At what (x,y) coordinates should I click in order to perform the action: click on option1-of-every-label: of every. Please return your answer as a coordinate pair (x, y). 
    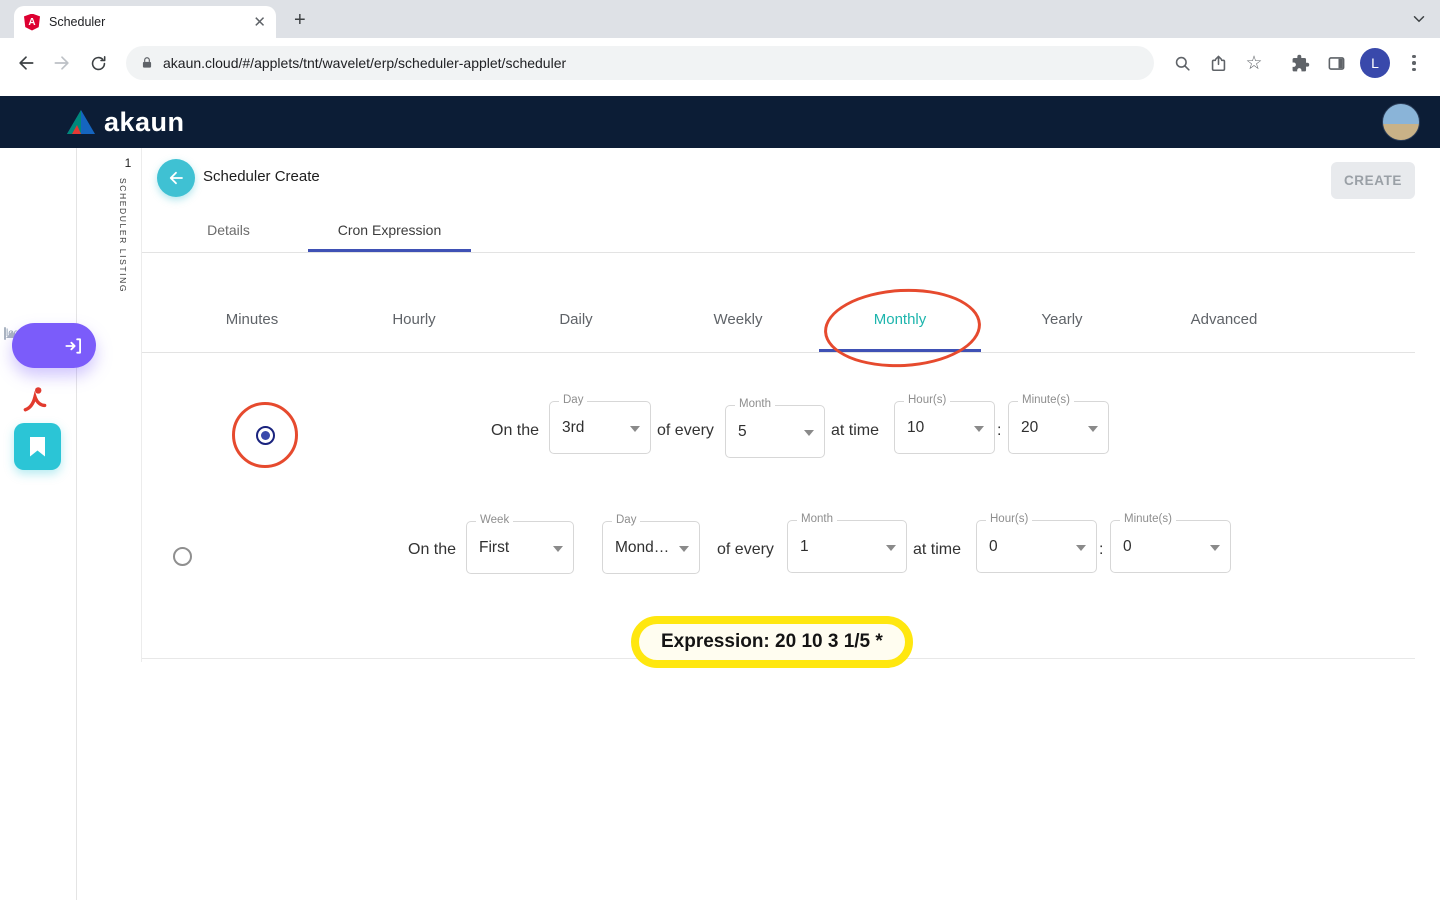
    Looking at the image, I should click on (685, 430).